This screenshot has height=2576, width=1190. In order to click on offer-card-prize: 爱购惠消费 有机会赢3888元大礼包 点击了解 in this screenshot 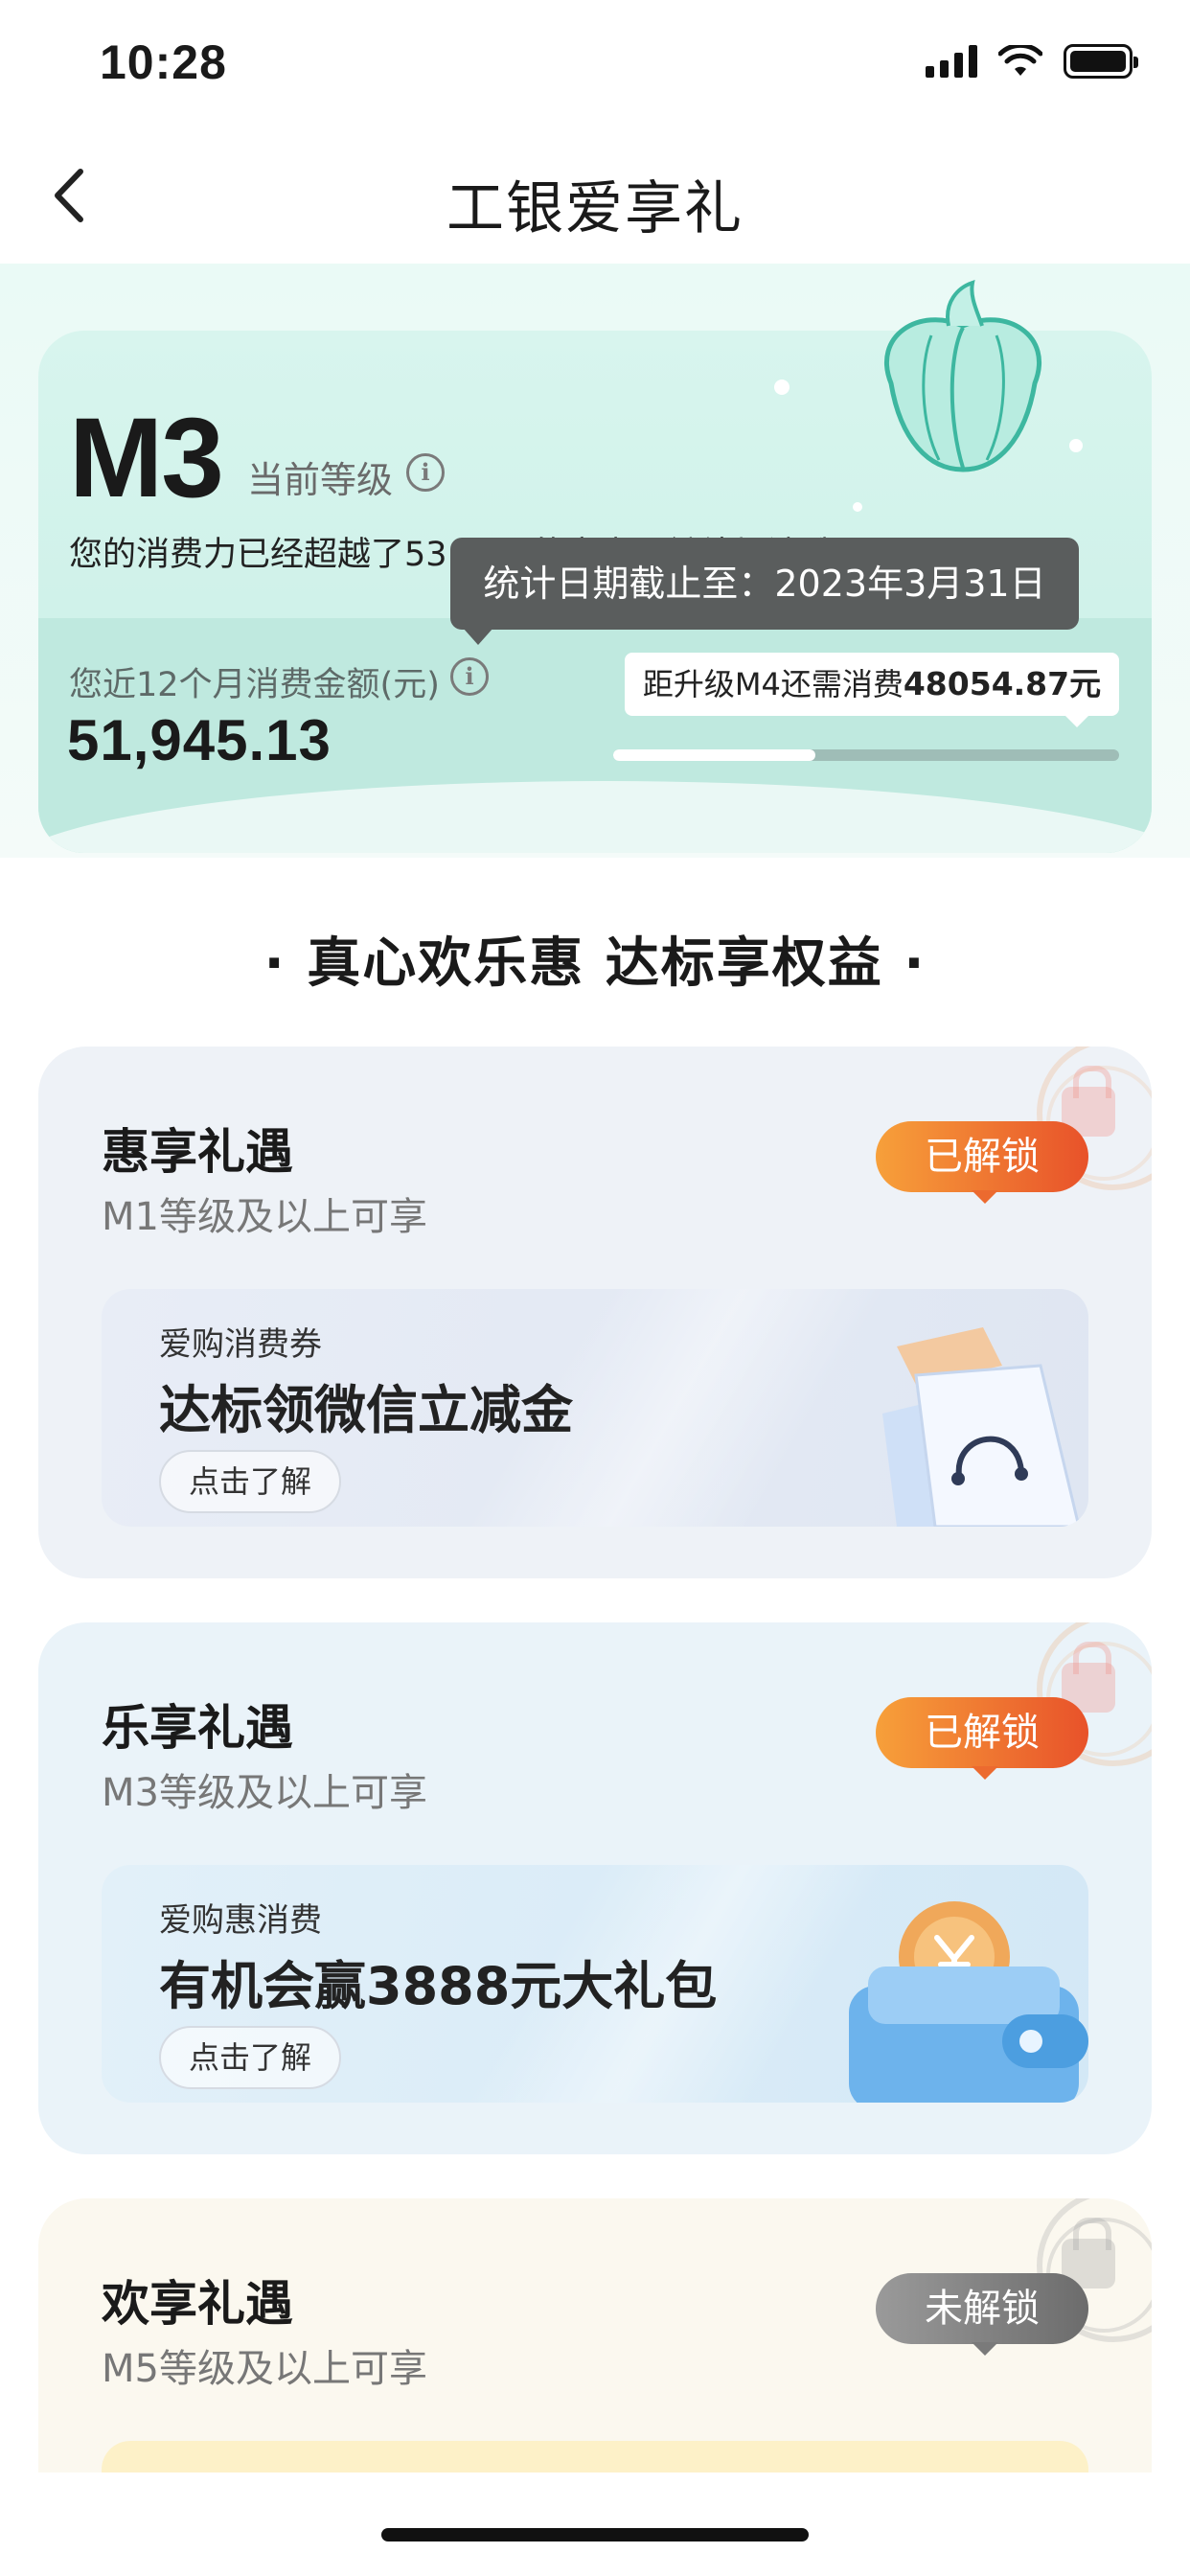, I will do `click(595, 1984)`.